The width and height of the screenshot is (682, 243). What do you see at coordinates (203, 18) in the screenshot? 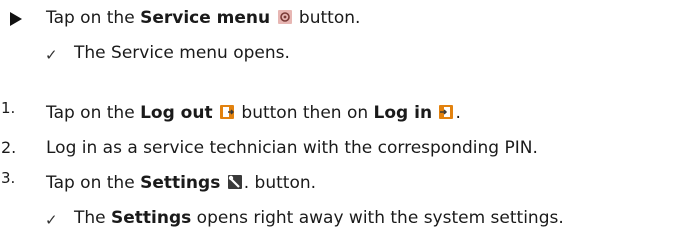
I see `step-text: Tap on the Service menu button.` at bounding box center [203, 18].